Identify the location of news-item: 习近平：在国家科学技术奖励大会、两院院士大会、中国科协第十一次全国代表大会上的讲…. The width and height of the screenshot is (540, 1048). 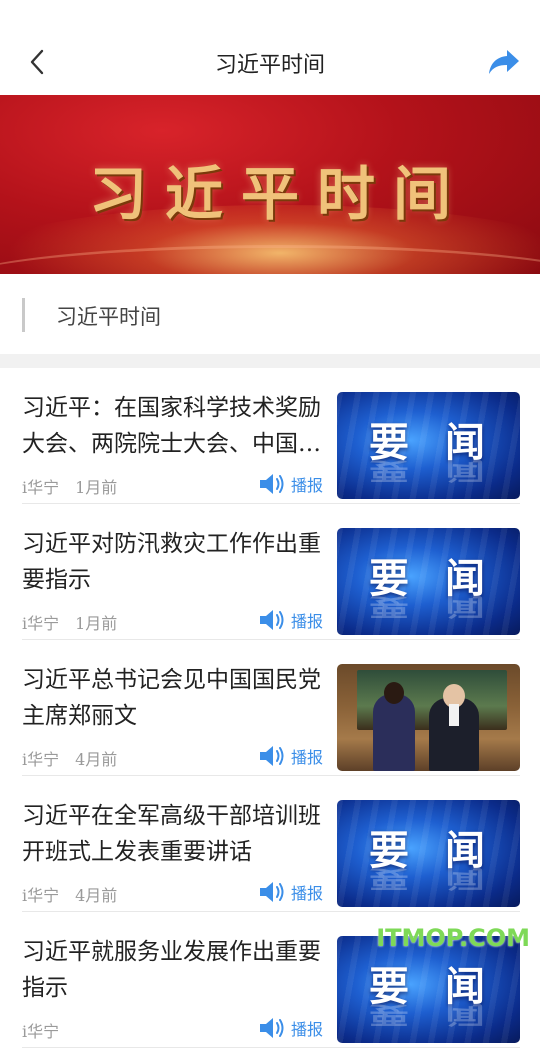
(270, 436).